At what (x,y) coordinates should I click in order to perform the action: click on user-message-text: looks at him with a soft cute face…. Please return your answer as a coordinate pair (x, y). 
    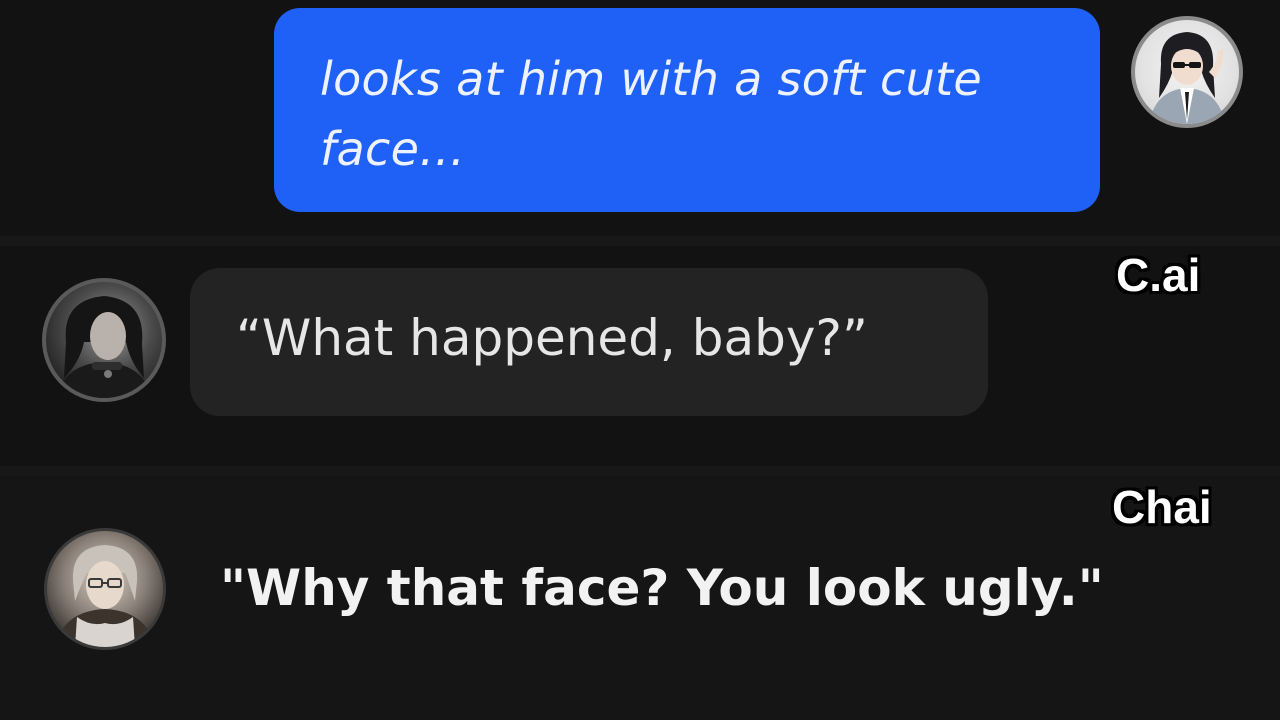
    Looking at the image, I should click on (651, 114).